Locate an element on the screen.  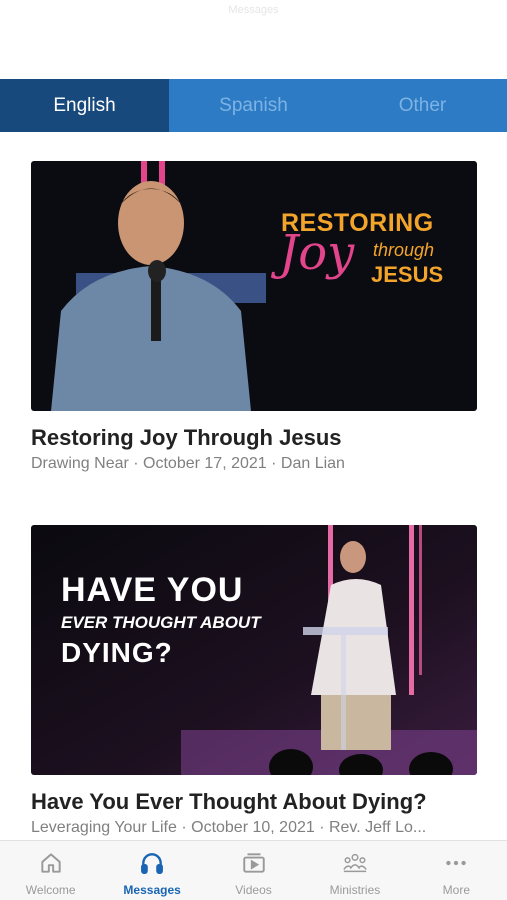
nav-welcome: Welcome is located at coordinates (50, 870).